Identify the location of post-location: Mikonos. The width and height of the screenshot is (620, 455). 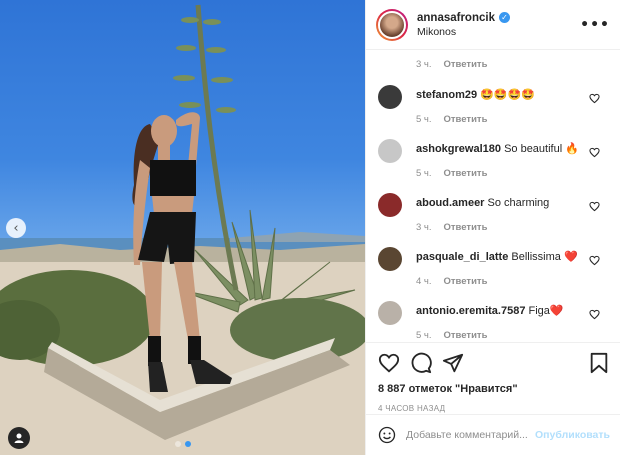
(498, 32).